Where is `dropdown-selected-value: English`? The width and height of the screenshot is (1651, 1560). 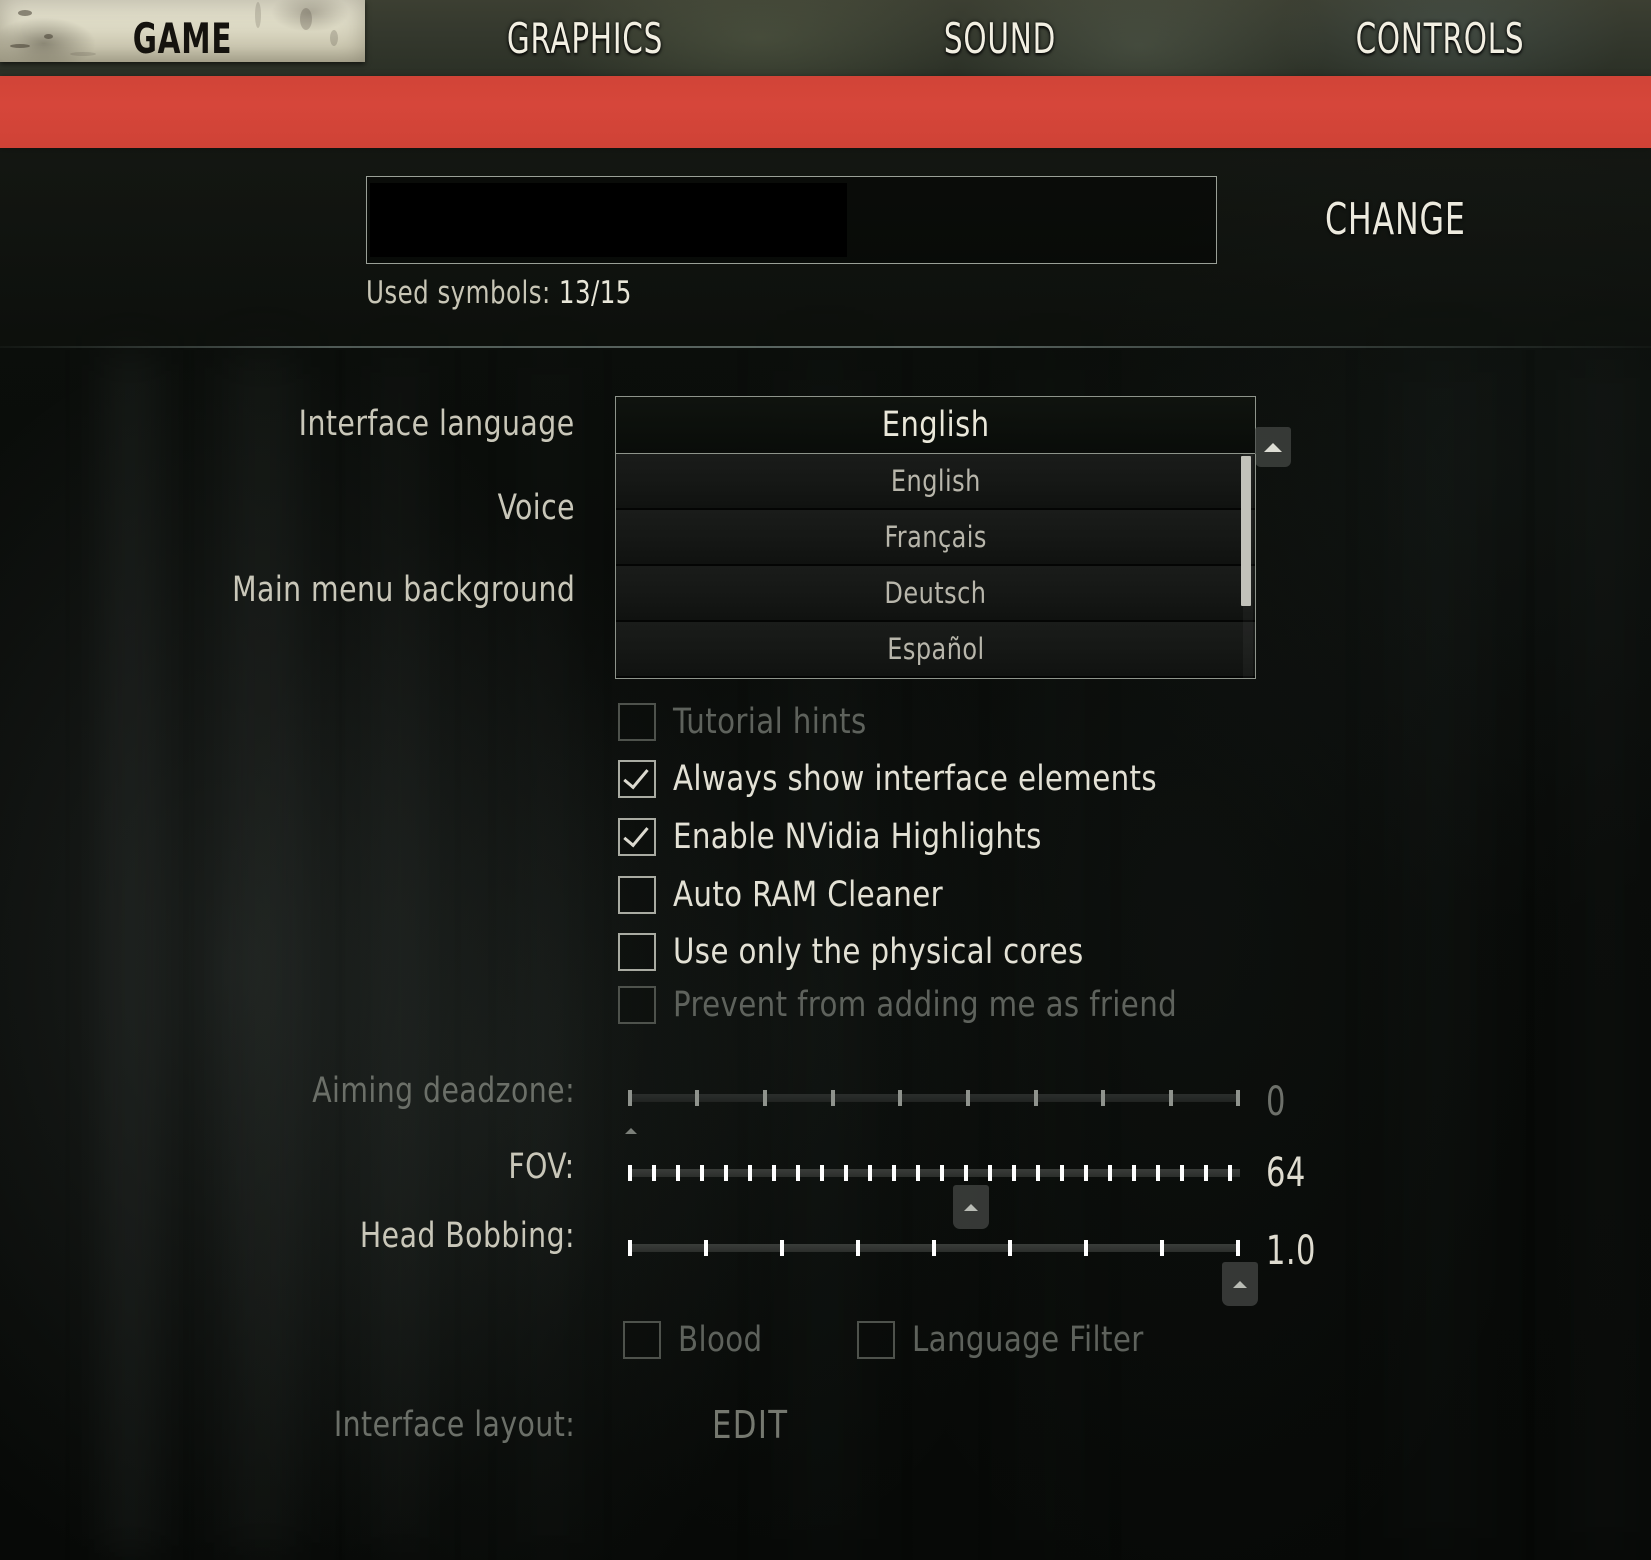
dropdown-selected-value: English is located at coordinates (935, 425).